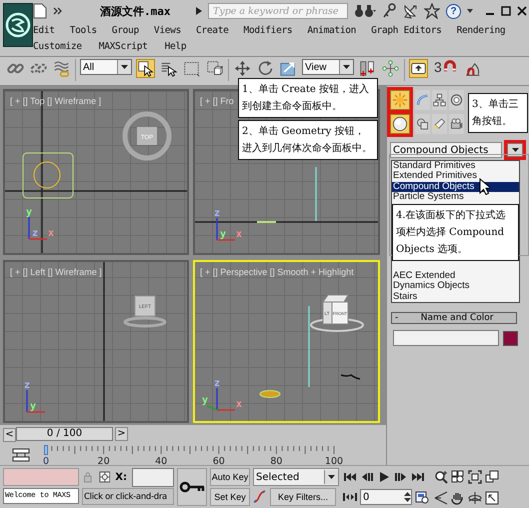 The width and height of the screenshot is (529, 508). I want to click on set-keys-button, so click(192, 487).